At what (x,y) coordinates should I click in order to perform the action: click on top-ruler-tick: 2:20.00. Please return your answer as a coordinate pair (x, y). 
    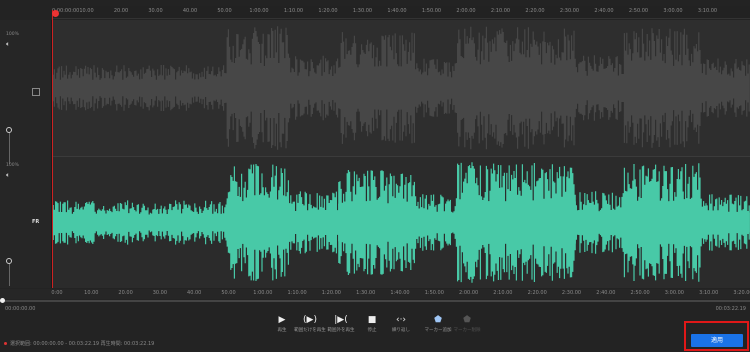
    Looking at the image, I should click on (535, 11).